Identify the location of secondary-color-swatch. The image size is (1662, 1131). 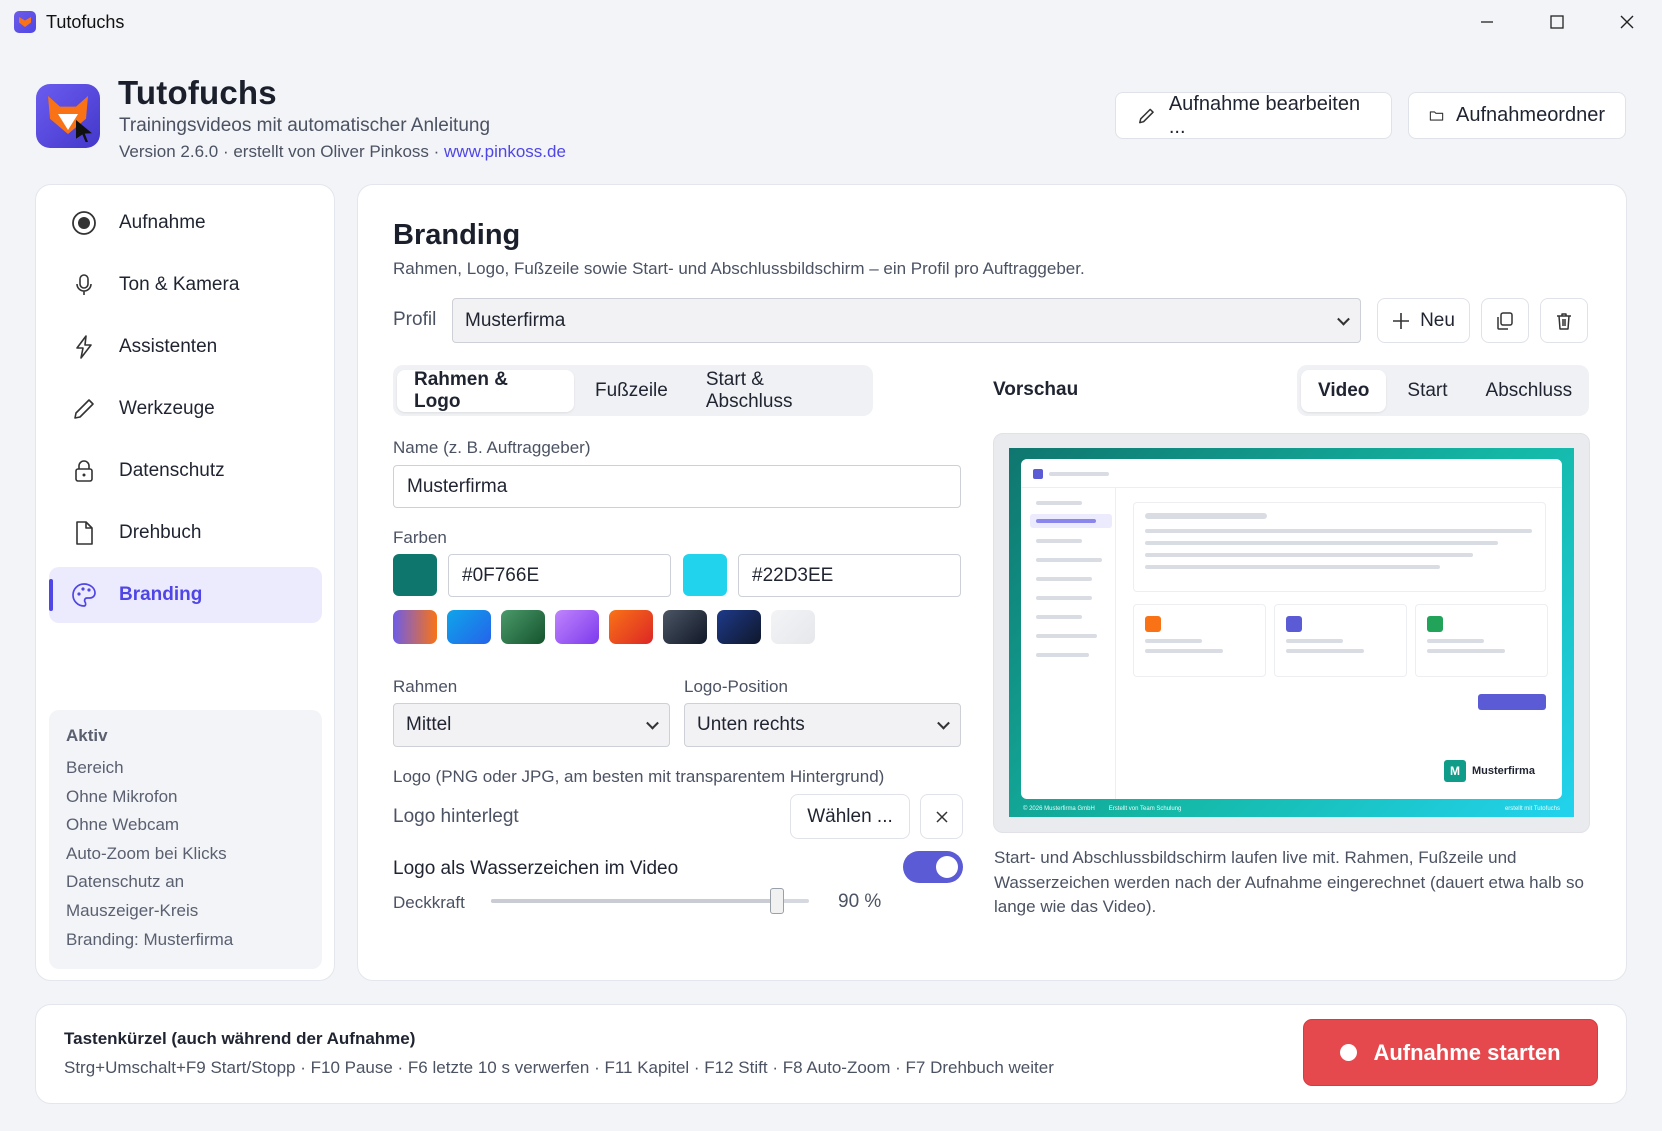
(705, 575).